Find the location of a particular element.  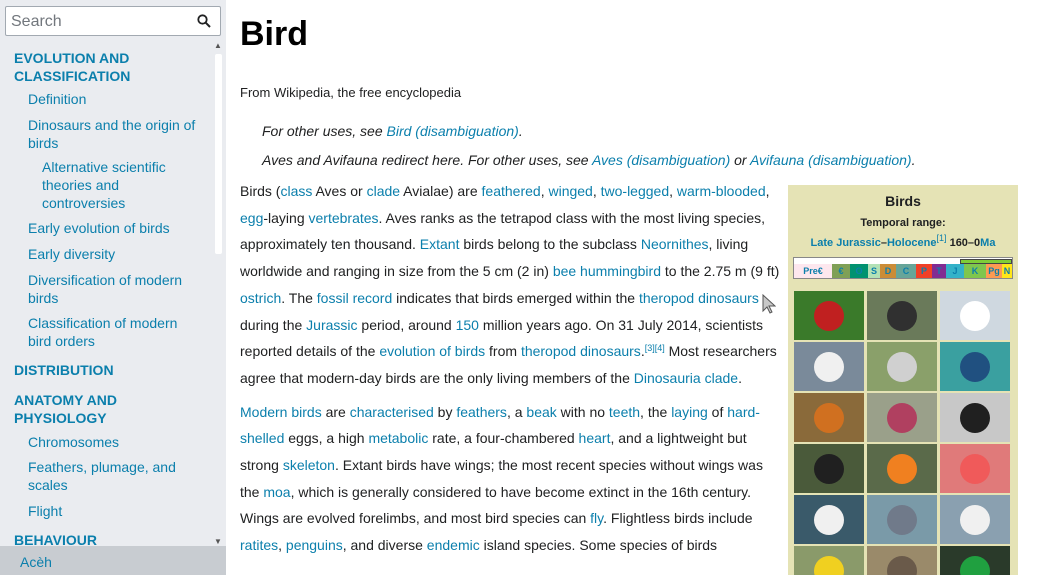

link-skeleton: skeleton is located at coordinates (309, 465).